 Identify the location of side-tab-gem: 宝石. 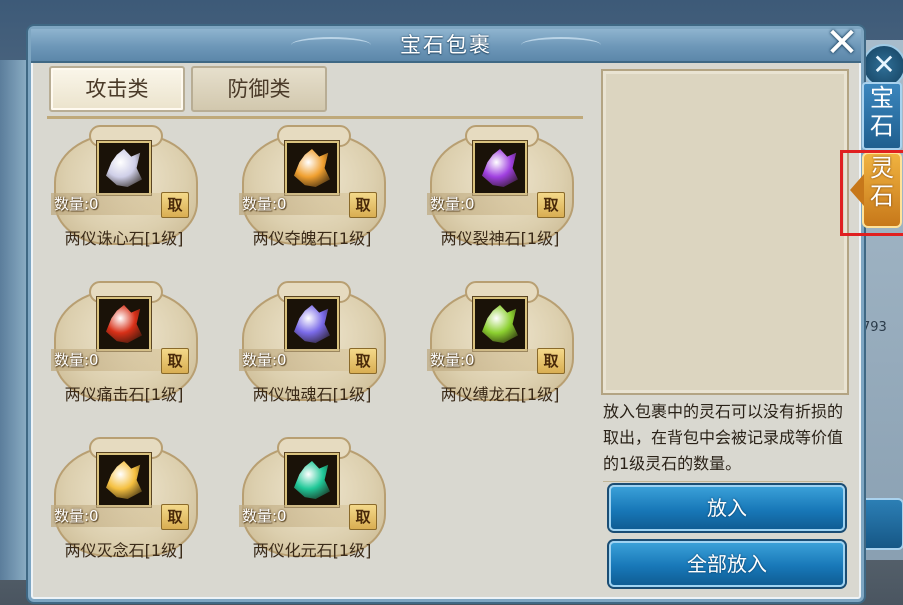
(882, 116).